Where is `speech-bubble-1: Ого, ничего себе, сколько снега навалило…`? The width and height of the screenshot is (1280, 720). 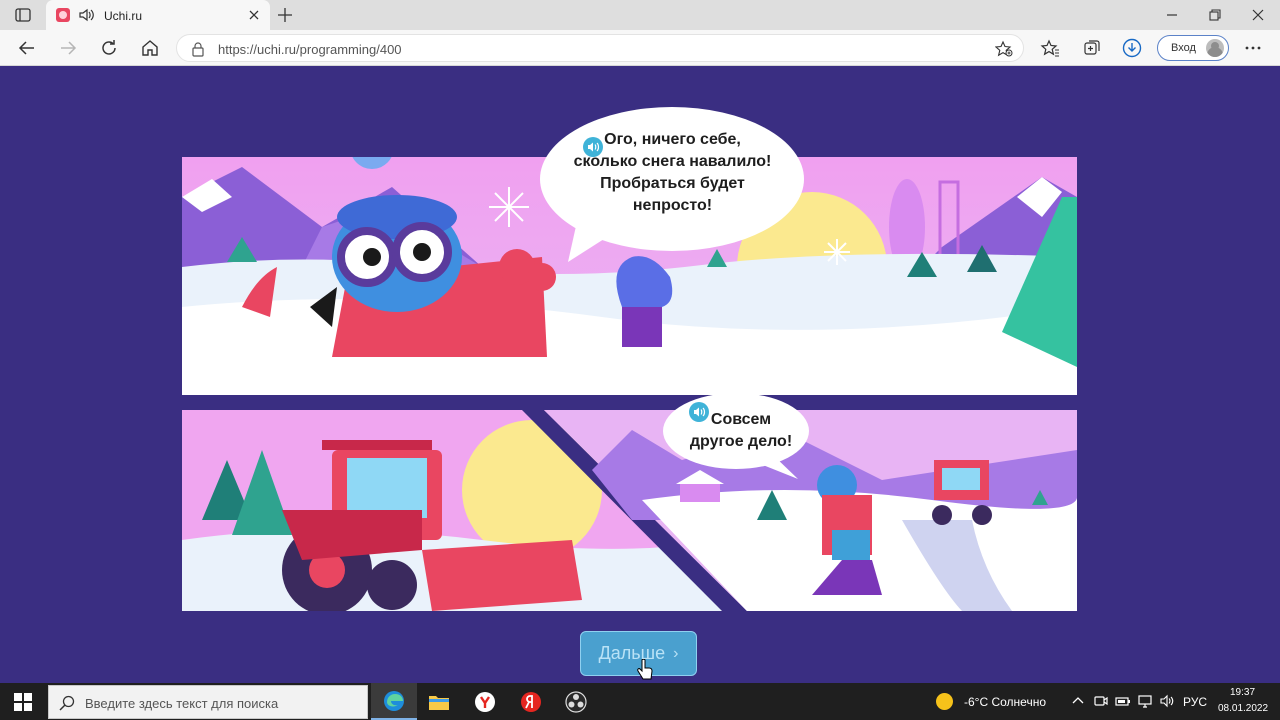
speech-bubble-1: Ого, ничего себе, сколько снега навалило… is located at coordinates (672, 184).